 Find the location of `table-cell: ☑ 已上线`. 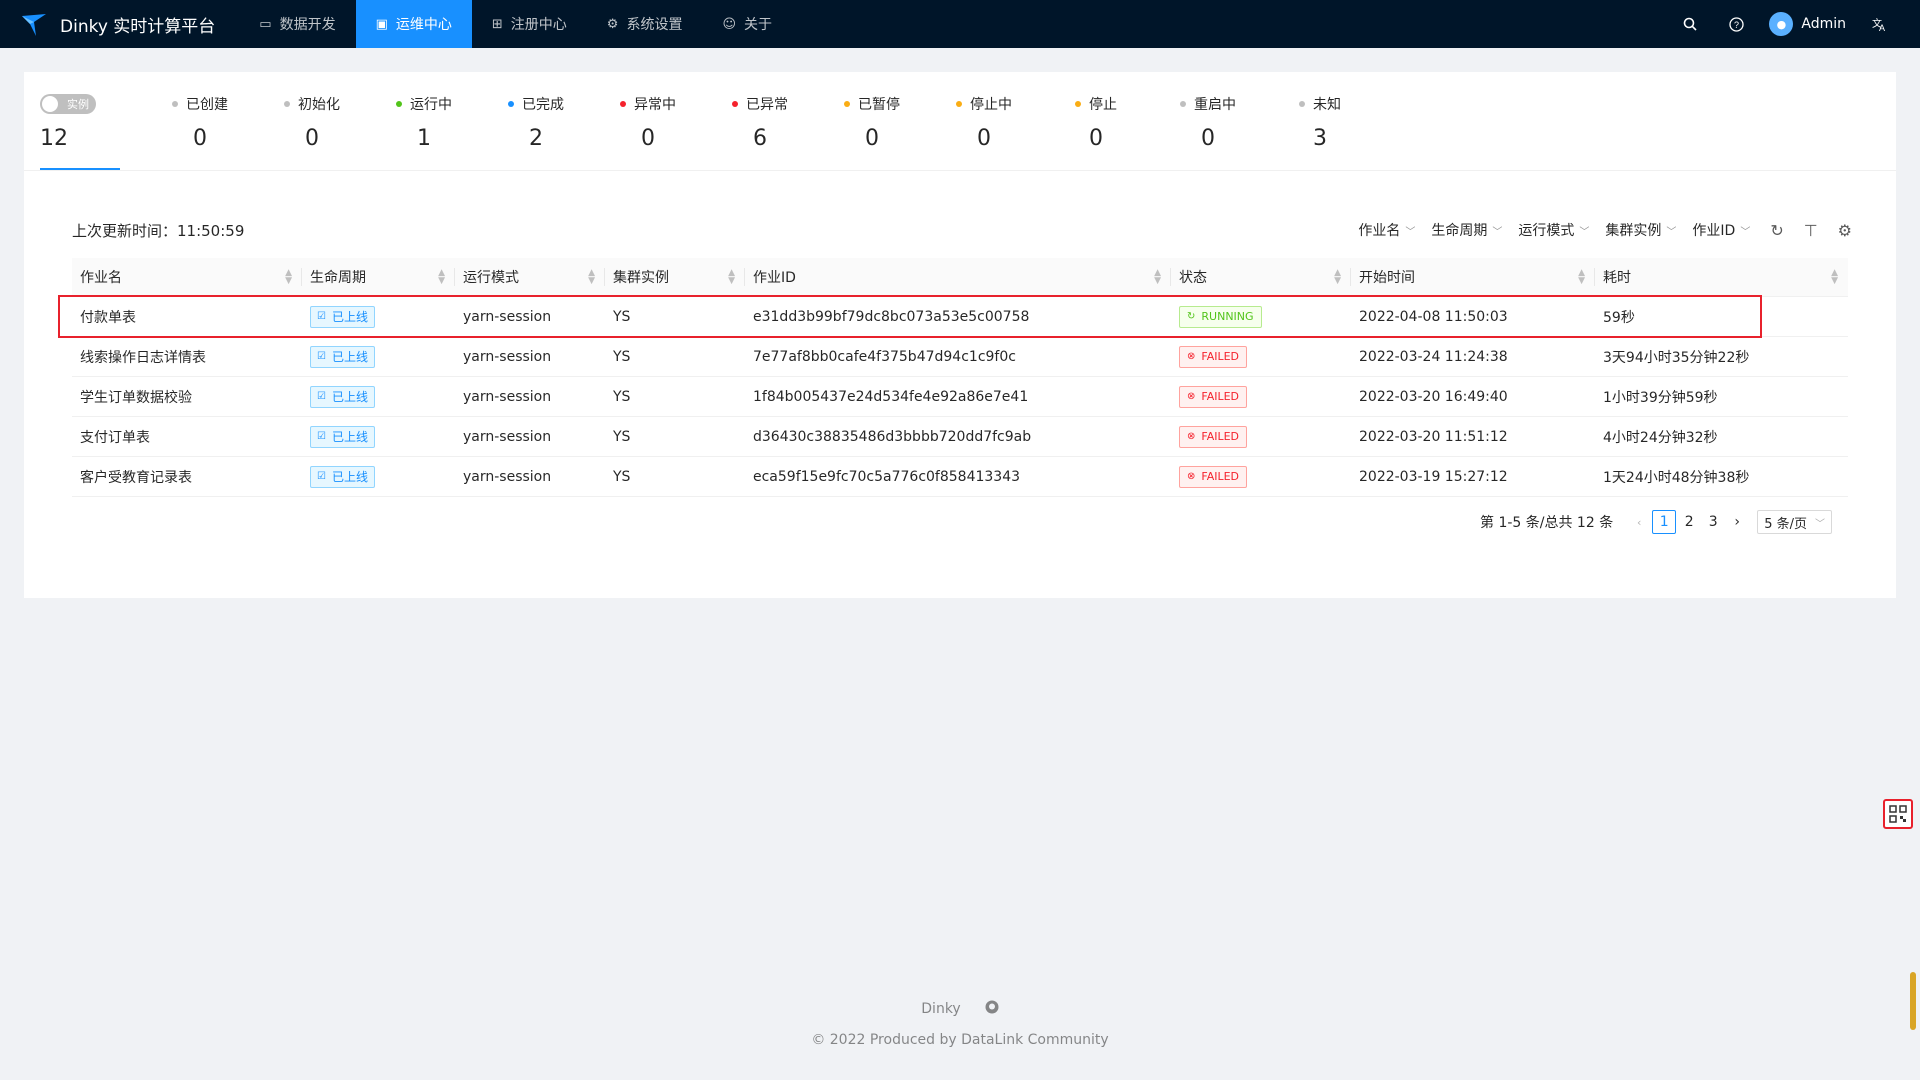

table-cell: ☑ 已上线 is located at coordinates (378, 476).